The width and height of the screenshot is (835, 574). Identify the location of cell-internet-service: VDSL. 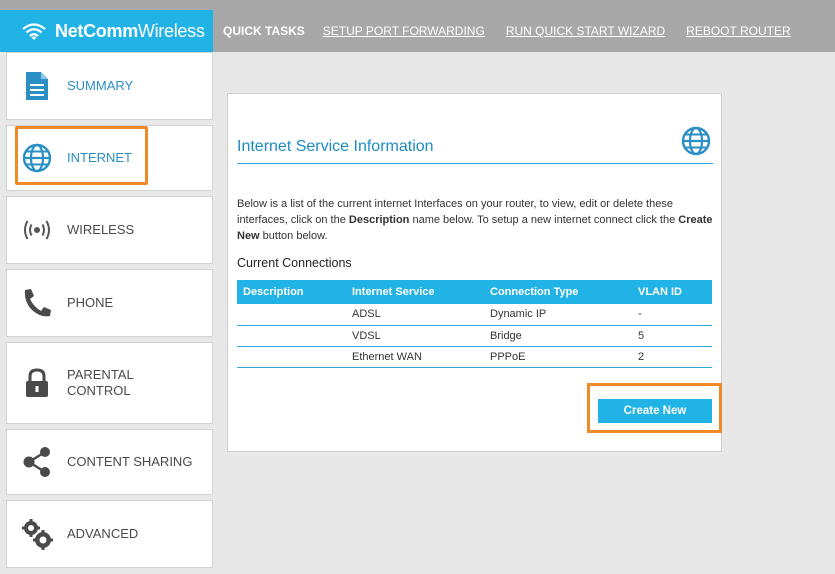
(415, 336).